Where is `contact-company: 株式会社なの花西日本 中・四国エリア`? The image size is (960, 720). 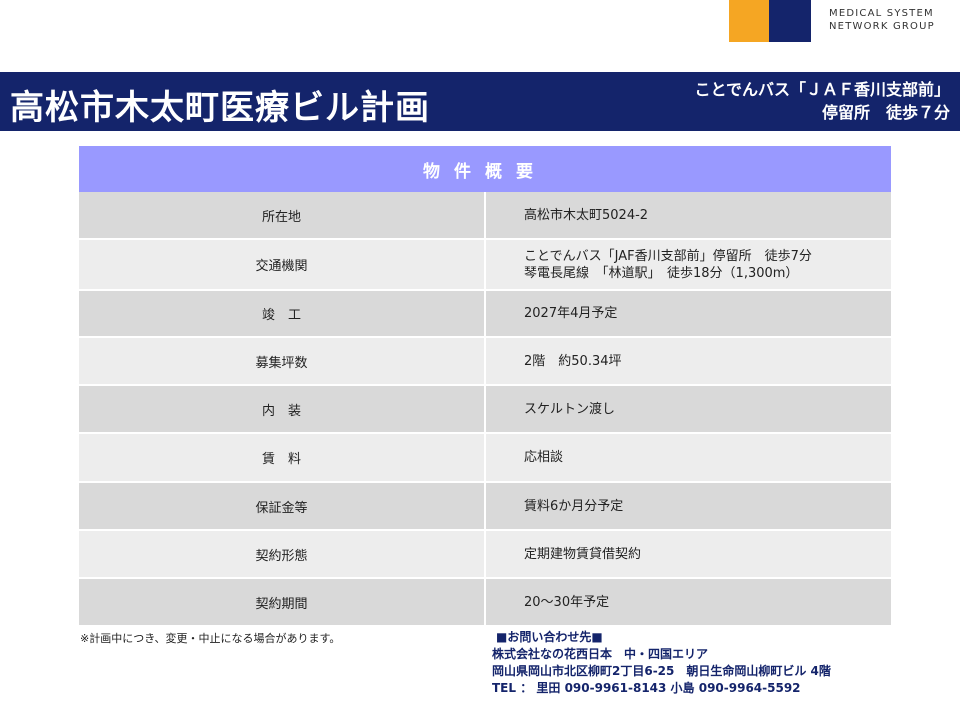 contact-company: 株式会社なの花西日本 中・四国エリア is located at coordinates (600, 654).